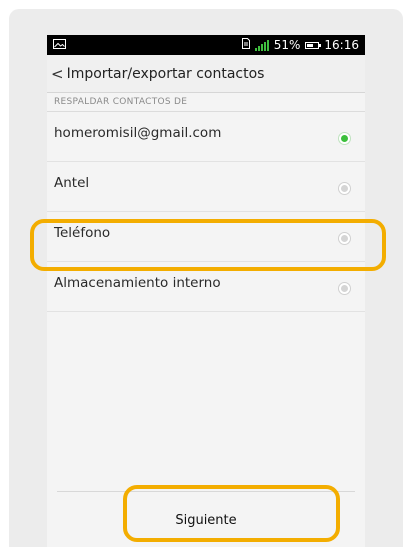 Image resolution: width=412 pixels, height=547 pixels. I want to click on option-antel: Antel, so click(206, 187).